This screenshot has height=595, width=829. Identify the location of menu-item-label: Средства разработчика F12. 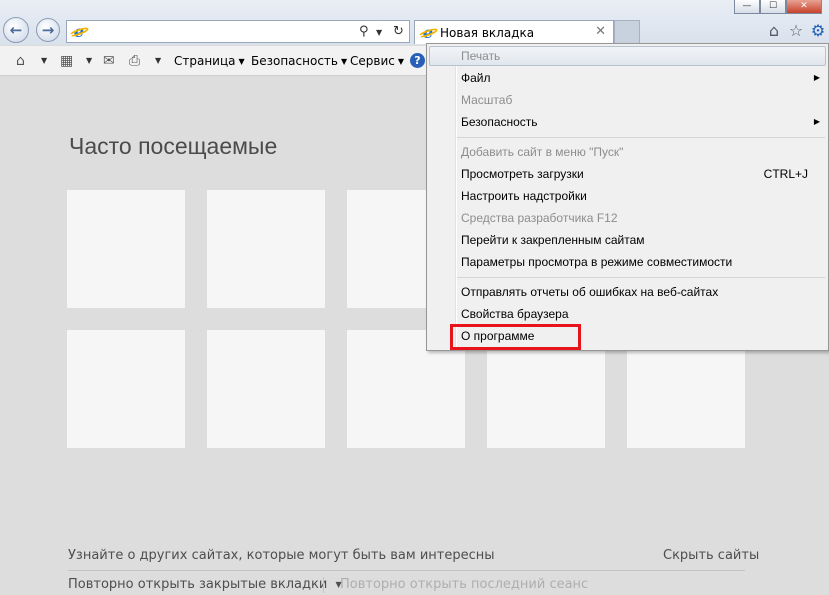
(539, 218).